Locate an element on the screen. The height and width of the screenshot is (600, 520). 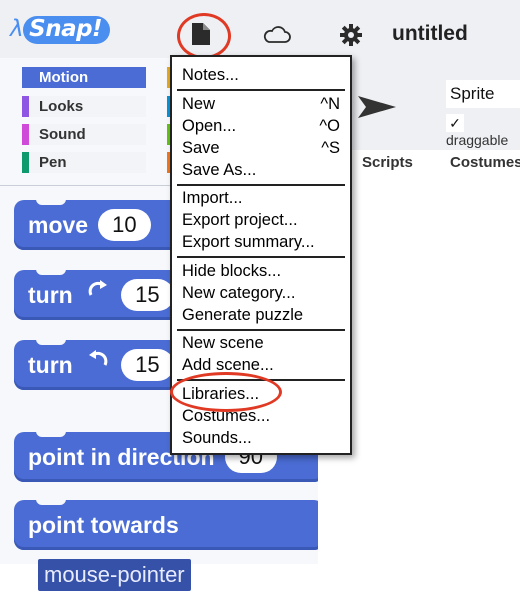
category-motion-label: Motion is located at coordinates (64, 77).